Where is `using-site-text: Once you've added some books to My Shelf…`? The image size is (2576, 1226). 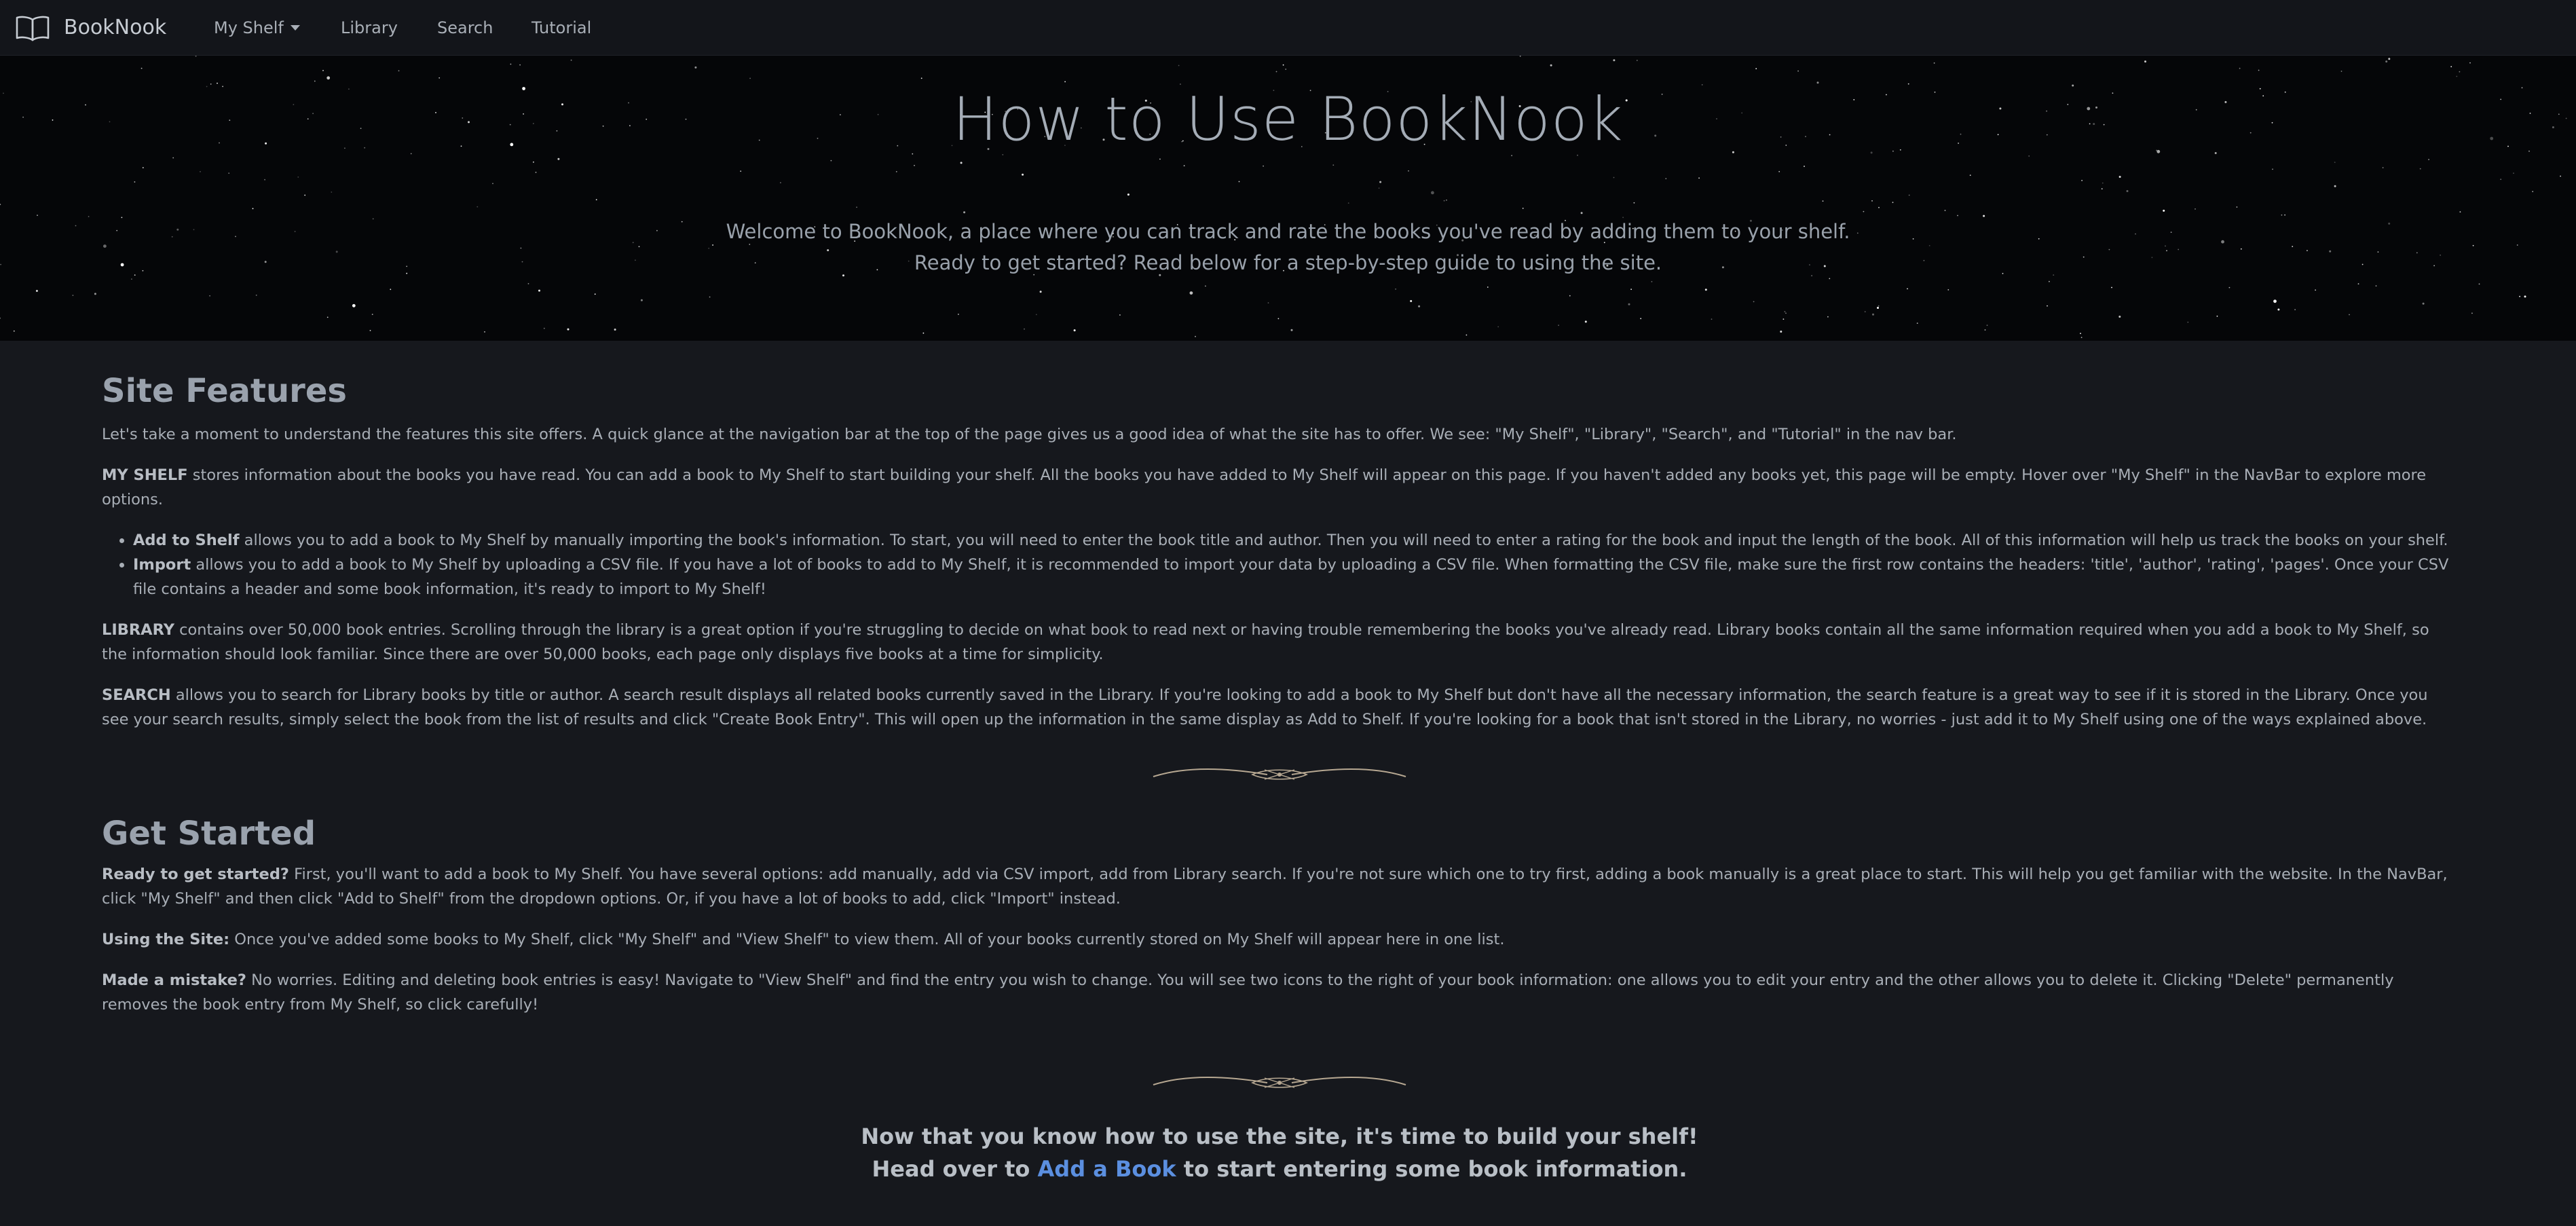
using-site-text: Once you've added some books to My Shelf… is located at coordinates (867, 940).